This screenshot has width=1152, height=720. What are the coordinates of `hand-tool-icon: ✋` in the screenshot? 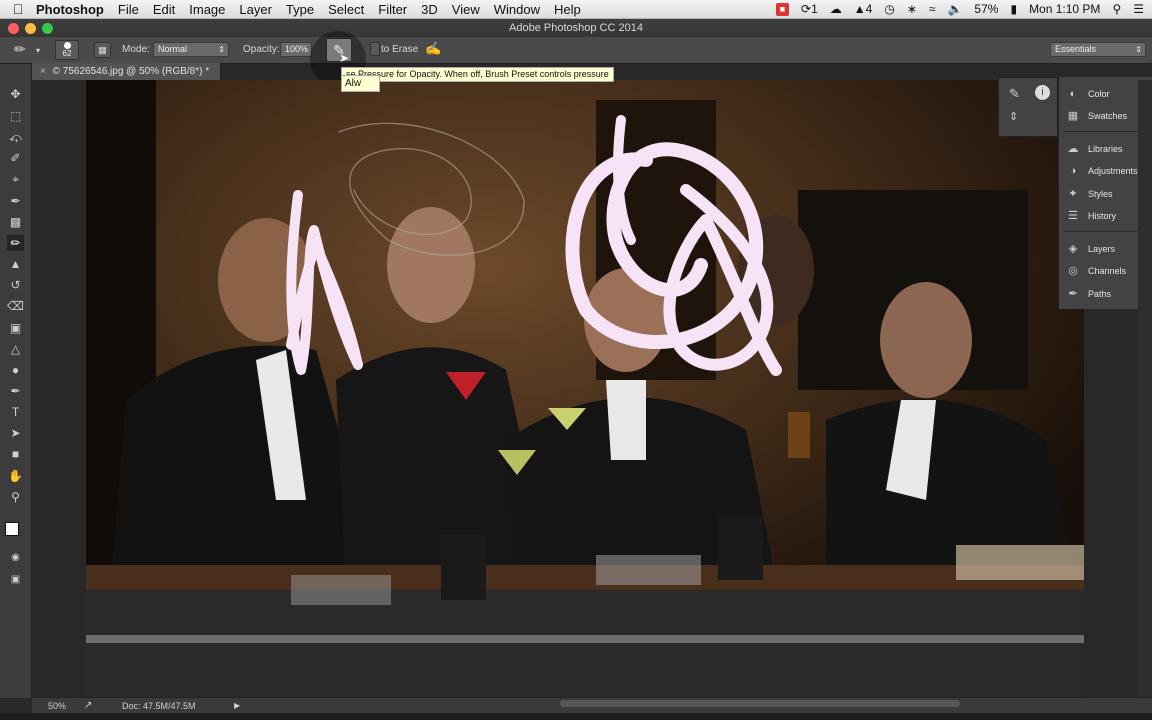 It's located at (15, 476).